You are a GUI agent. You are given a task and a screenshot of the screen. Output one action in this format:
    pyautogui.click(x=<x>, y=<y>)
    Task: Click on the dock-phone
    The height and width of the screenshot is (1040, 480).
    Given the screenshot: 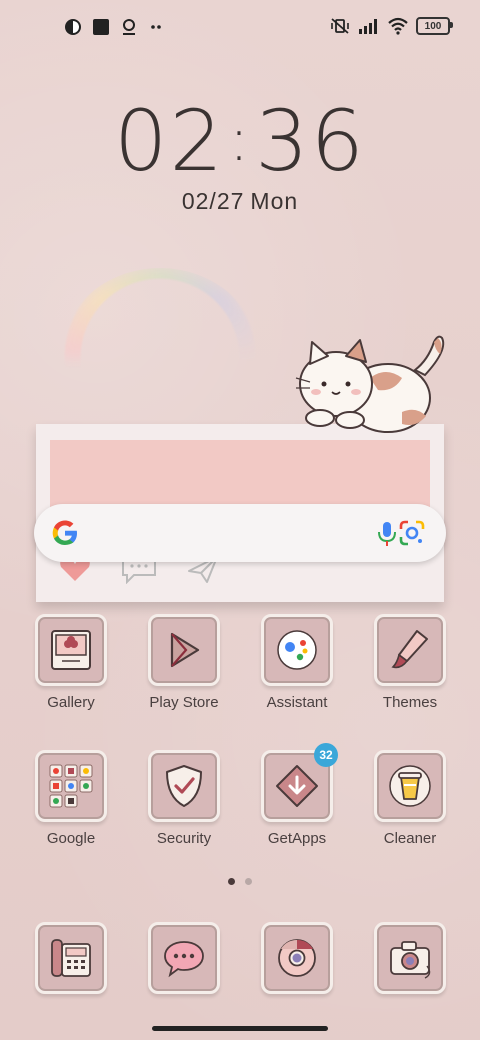 What is the action you would take?
    pyautogui.click(x=71, y=958)
    